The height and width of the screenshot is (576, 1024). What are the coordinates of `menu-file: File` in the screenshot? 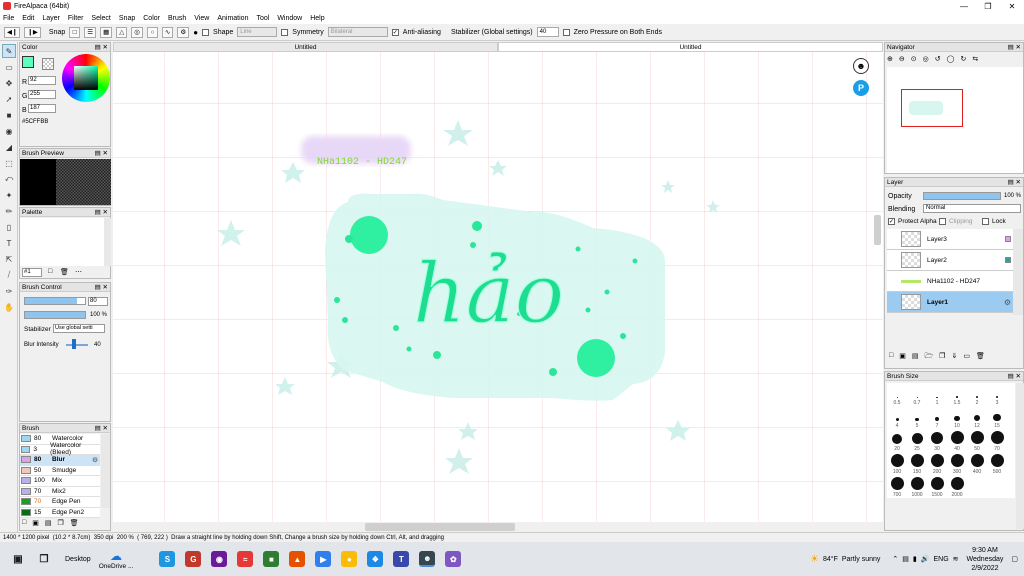 It's located at (8, 18).